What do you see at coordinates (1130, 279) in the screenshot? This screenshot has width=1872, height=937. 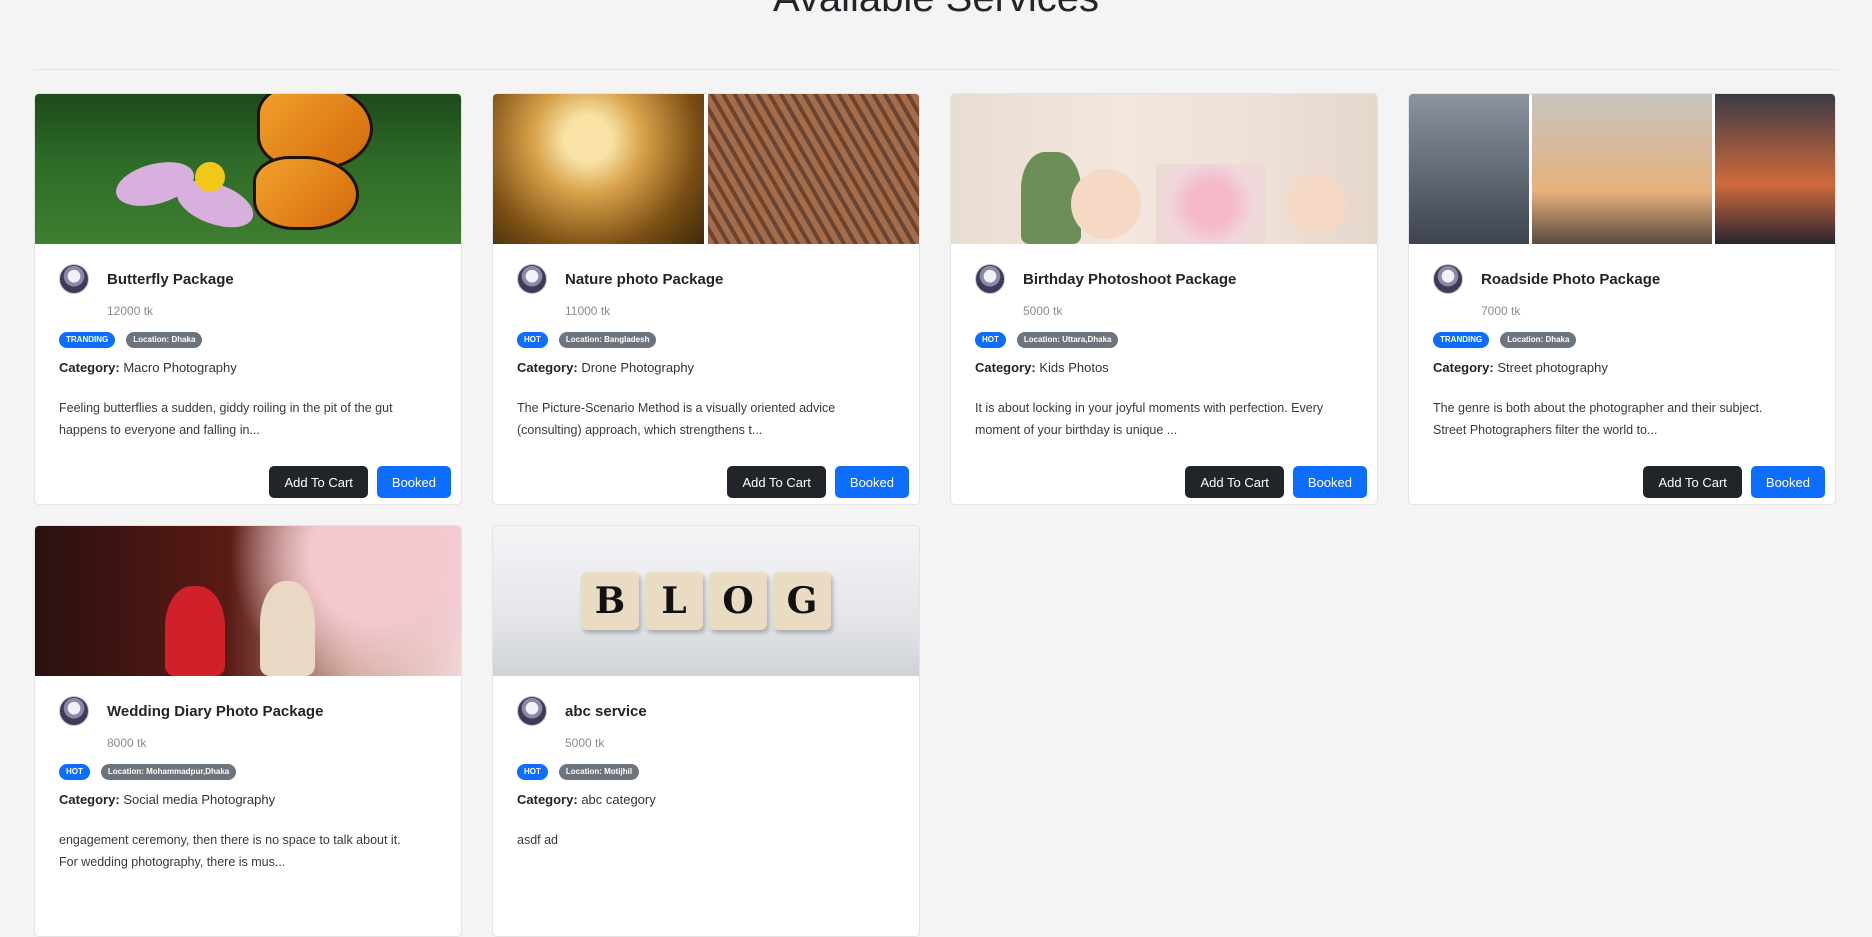 I see `card-title: Birthday Photoshoot Package` at bounding box center [1130, 279].